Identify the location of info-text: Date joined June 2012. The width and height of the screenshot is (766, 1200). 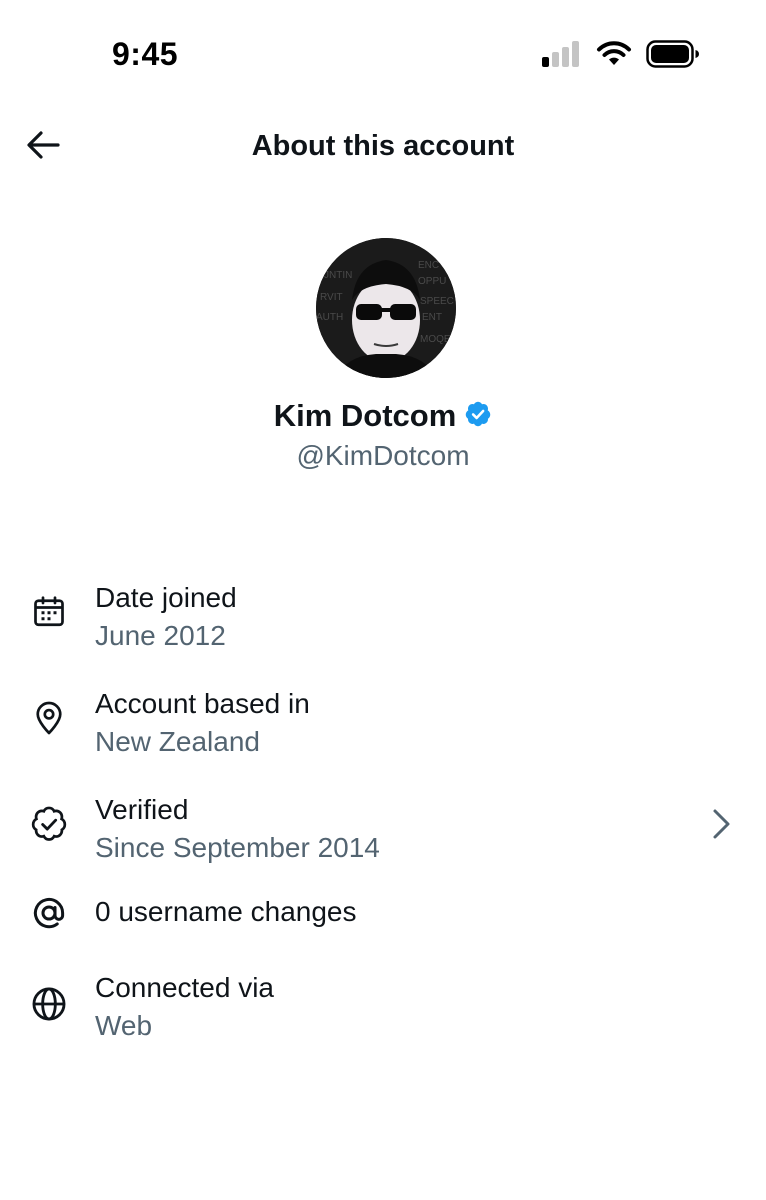
(166, 617).